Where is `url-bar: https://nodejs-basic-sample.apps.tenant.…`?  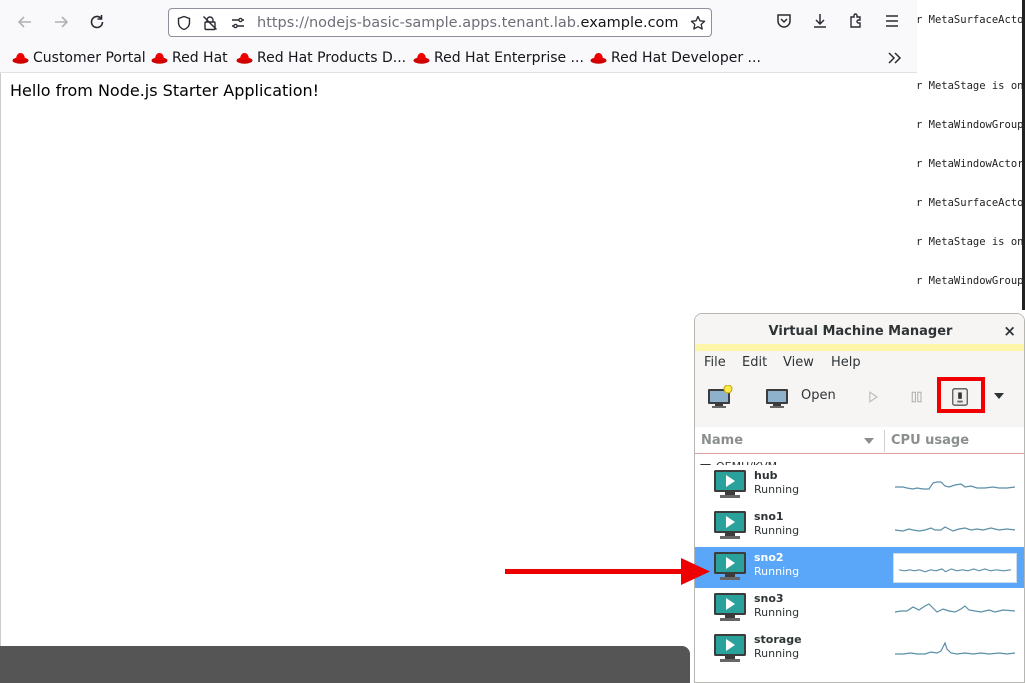
url-bar: https://nodejs-basic-sample.apps.tenant.… is located at coordinates (440, 22).